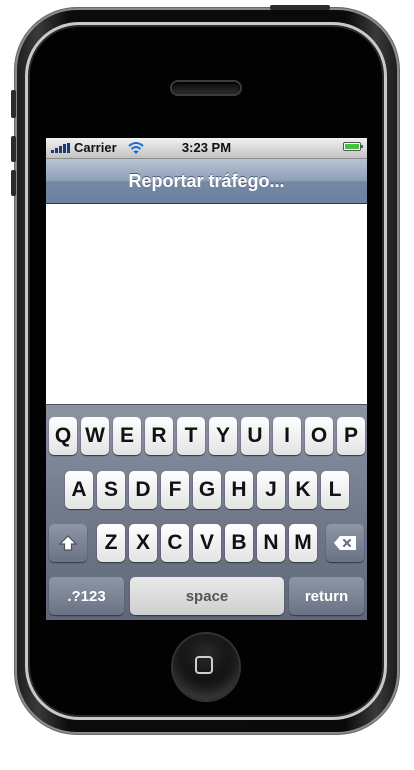 This screenshot has width=414, height=770. What do you see at coordinates (271, 543) in the screenshot?
I see `key-n: N` at bounding box center [271, 543].